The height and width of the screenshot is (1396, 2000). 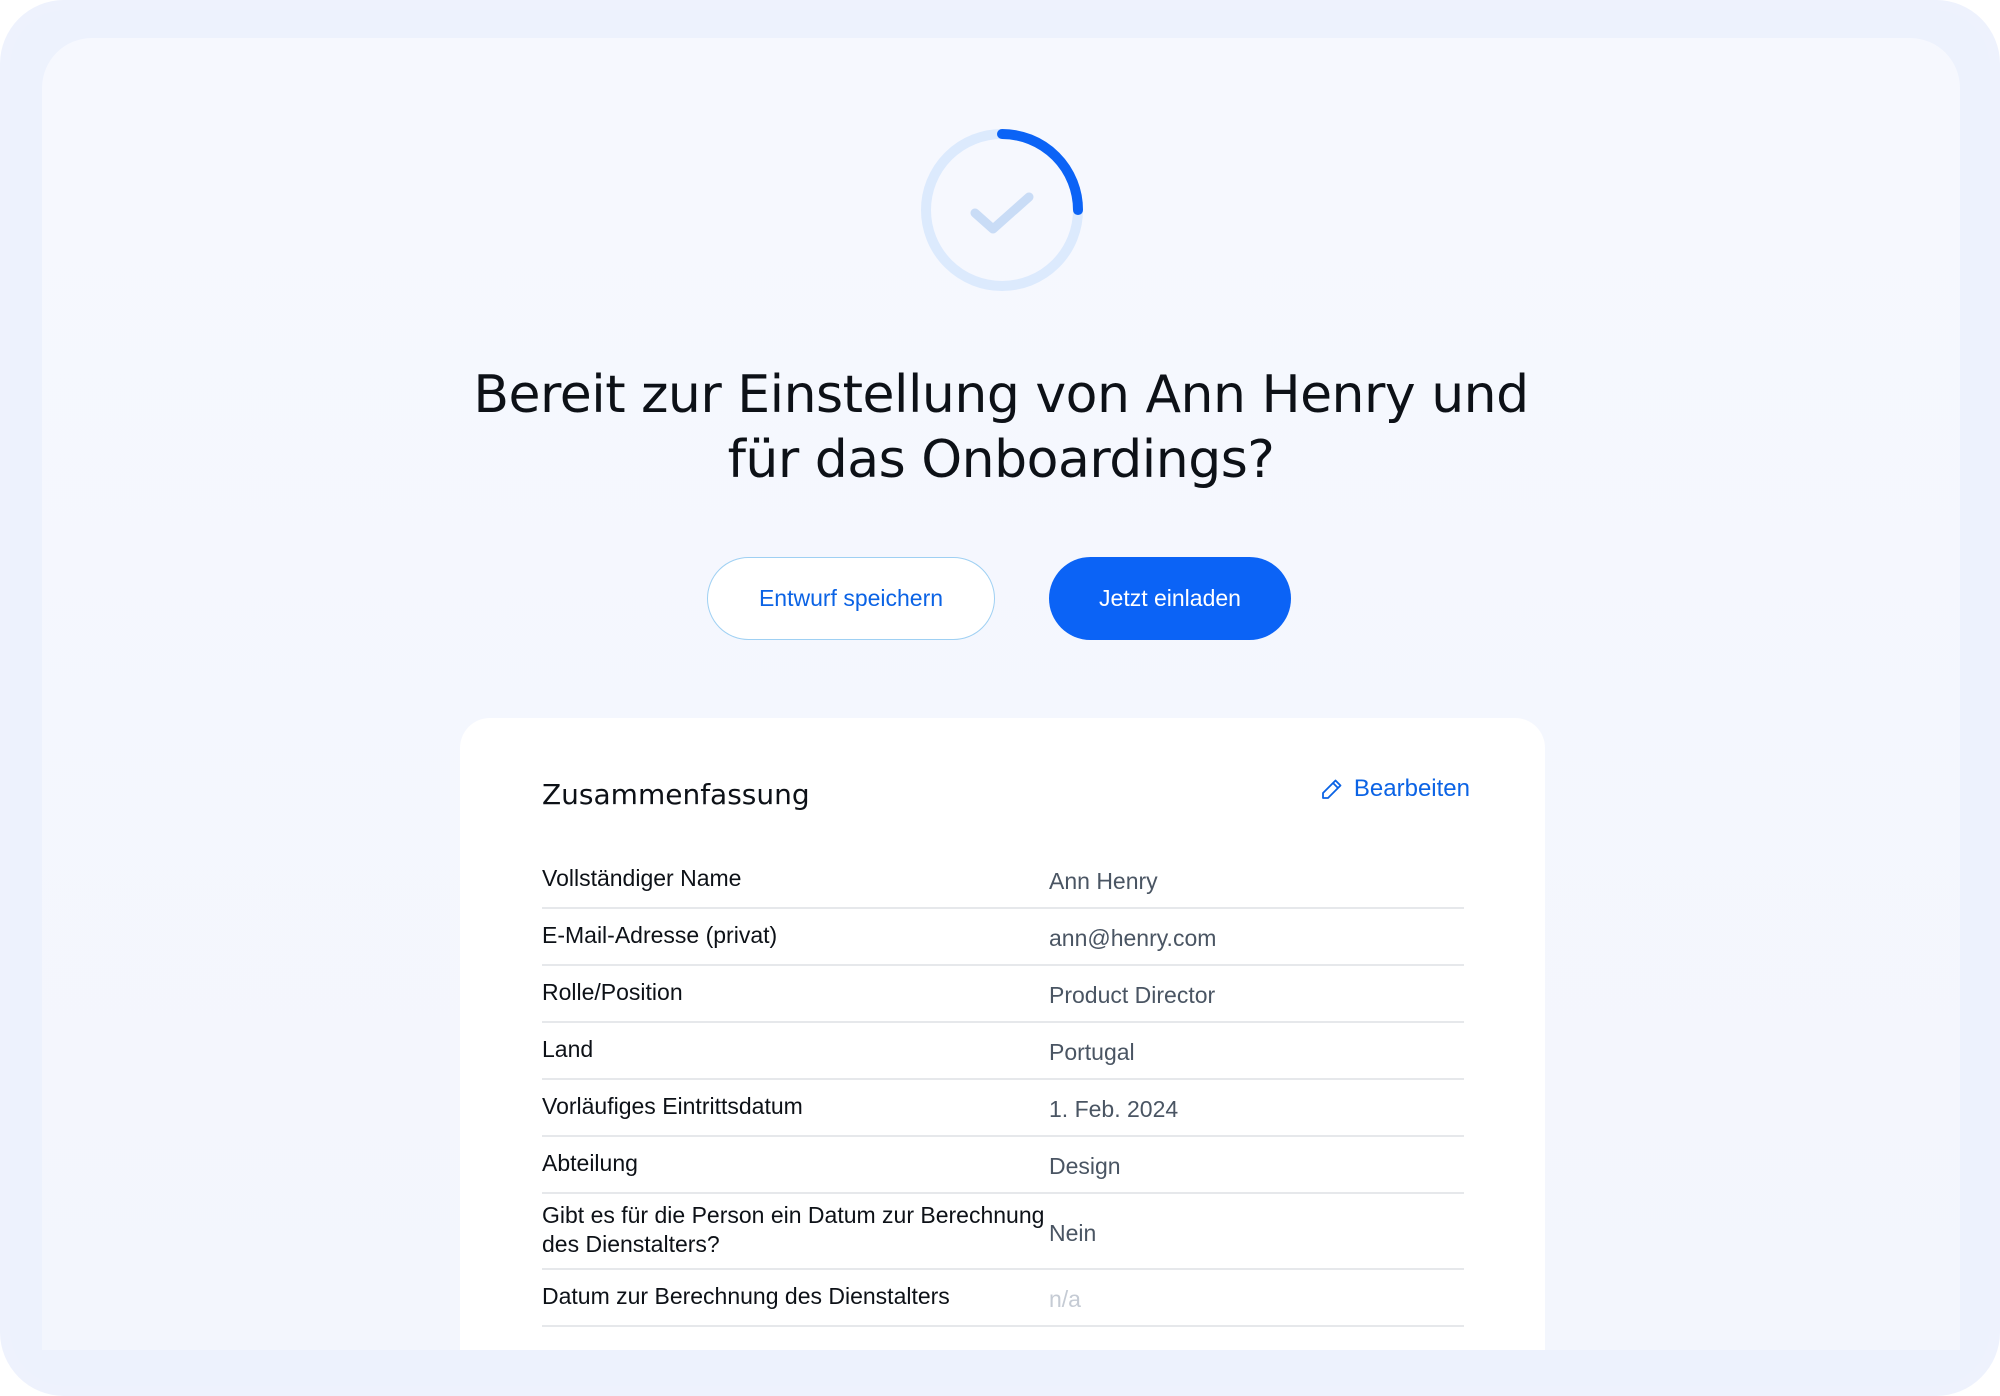 What do you see at coordinates (612, 992) in the screenshot?
I see `row-label: Rolle/Position` at bounding box center [612, 992].